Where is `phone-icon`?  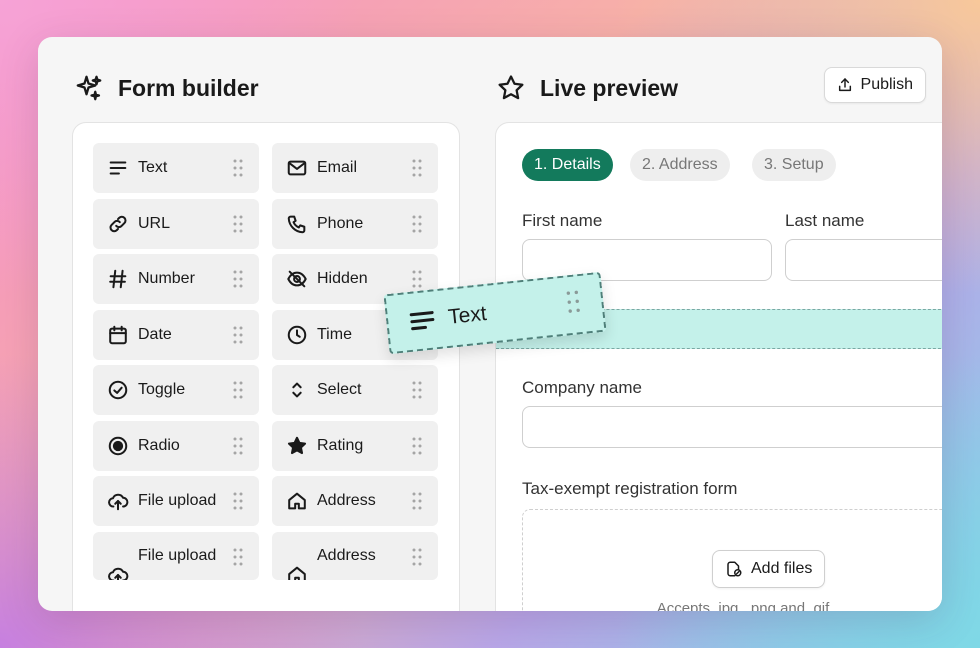 phone-icon is located at coordinates (297, 224).